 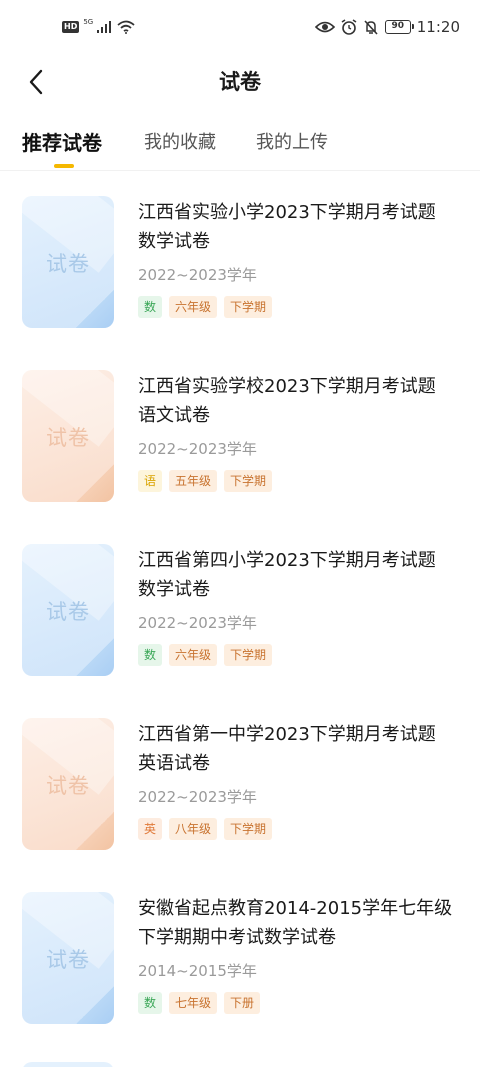 I want to click on paper-title-line: 江西省实验小学2023下学期月考试题, so click(x=287, y=212).